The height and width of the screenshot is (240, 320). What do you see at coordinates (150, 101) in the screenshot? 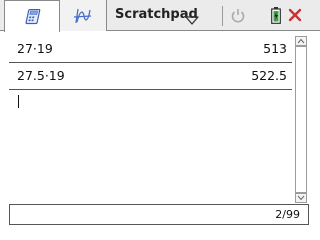
I see `entry-line` at bounding box center [150, 101].